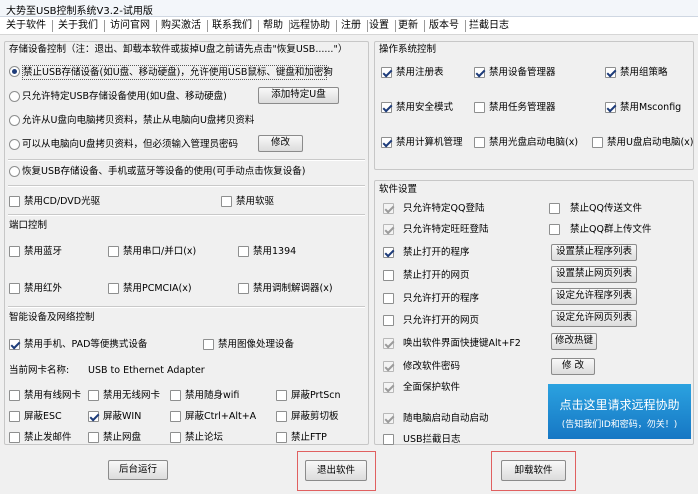 This screenshot has height=494, width=698. Describe the element at coordinates (53, 395) in the screenshot. I see `disable-wired-nic-label: 禁用有线网卡` at that location.